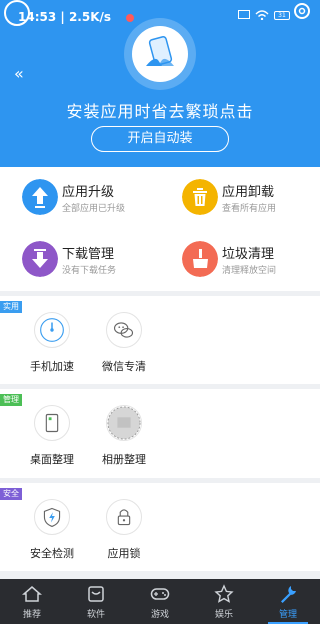 The width and height of the screenshot is (320, 624). Describe the element at coordinates (200, 197) in the screenshot. I see `trash-icon` at that location.